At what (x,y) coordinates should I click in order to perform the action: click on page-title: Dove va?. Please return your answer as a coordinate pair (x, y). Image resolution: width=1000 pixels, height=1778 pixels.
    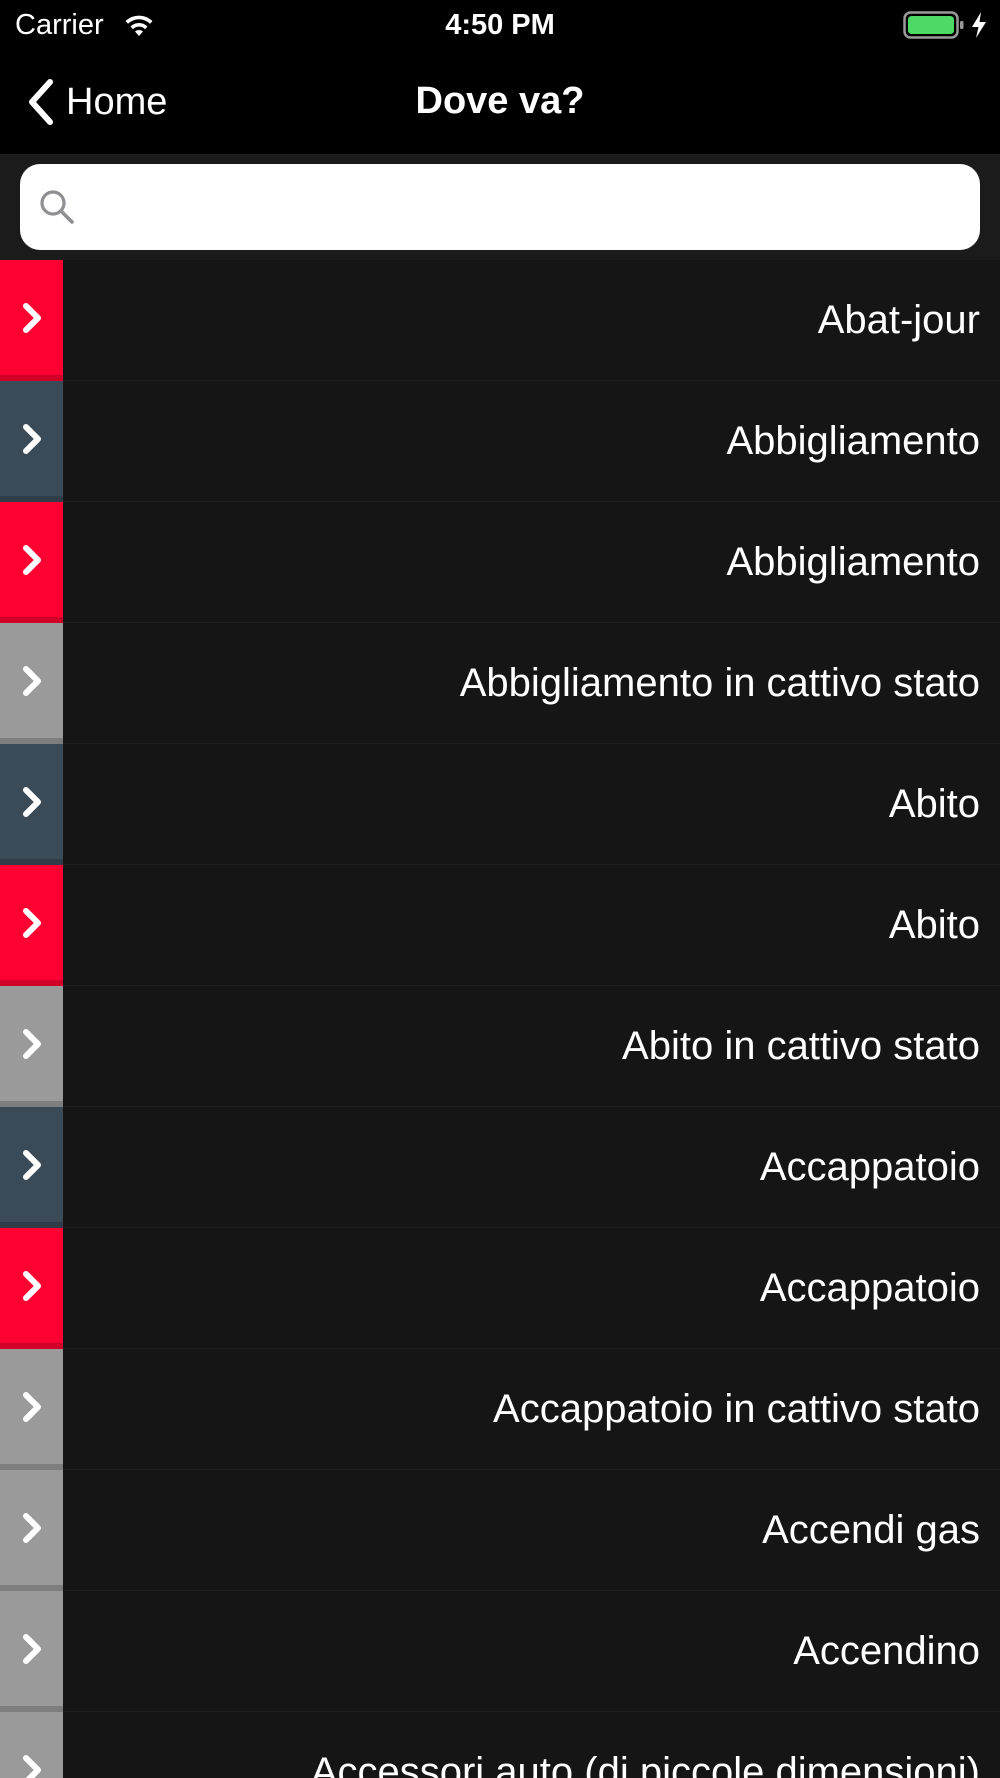
    Looking at the image, I should click on (500, 101).